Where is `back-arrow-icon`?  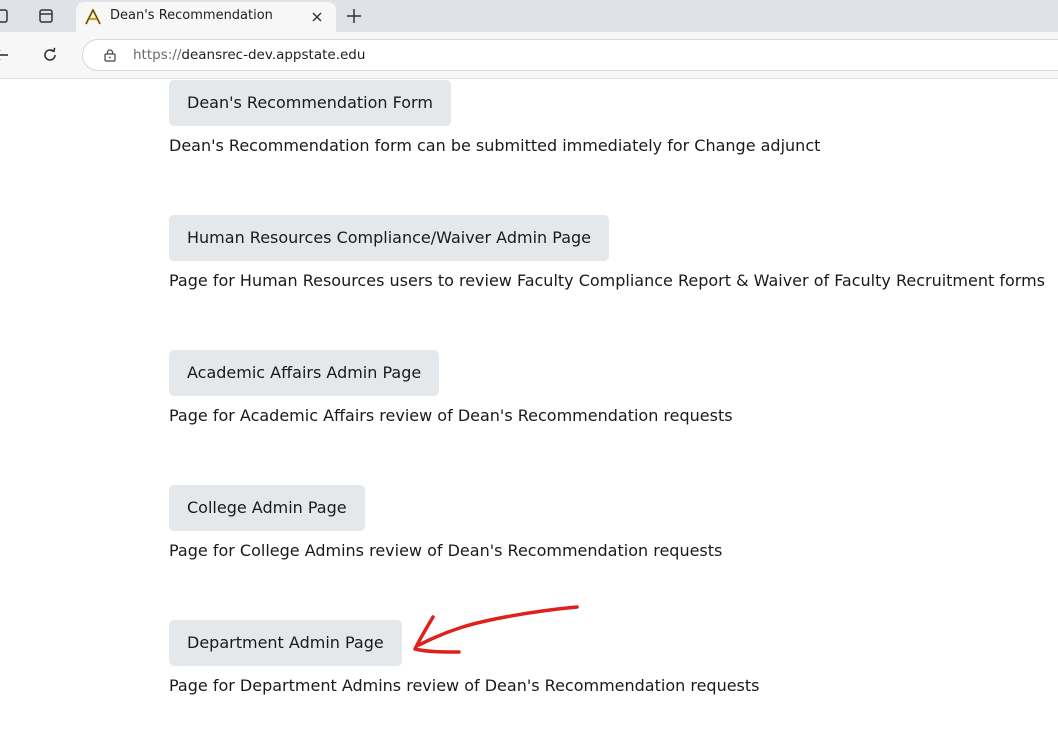 back-arrow-icon is located at coordinates (5, 55).